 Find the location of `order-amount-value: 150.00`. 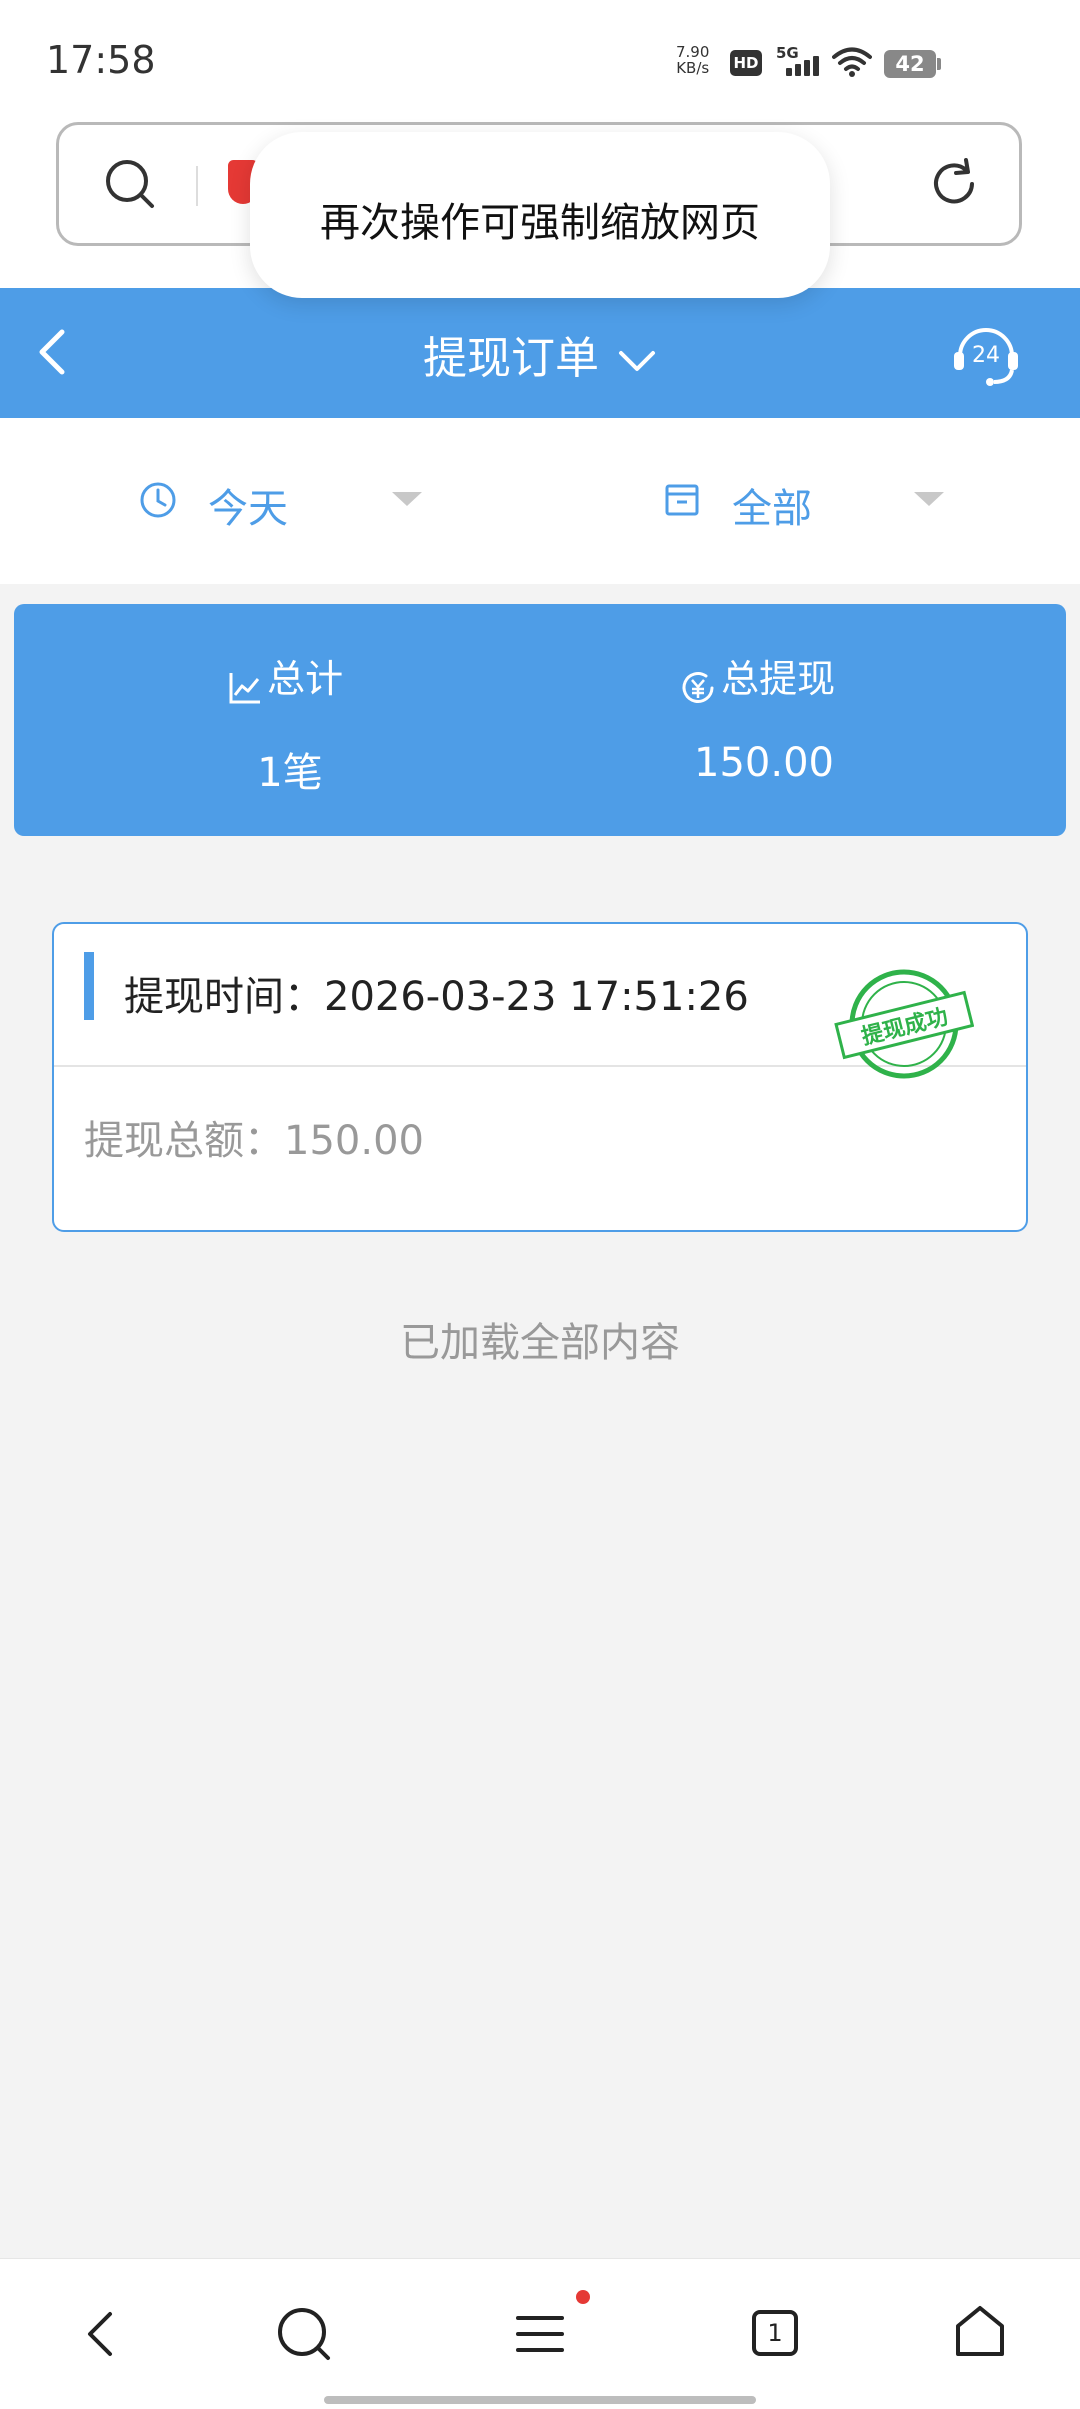

order-amount-value: 150.00 is located at coordinates (354, 1141).